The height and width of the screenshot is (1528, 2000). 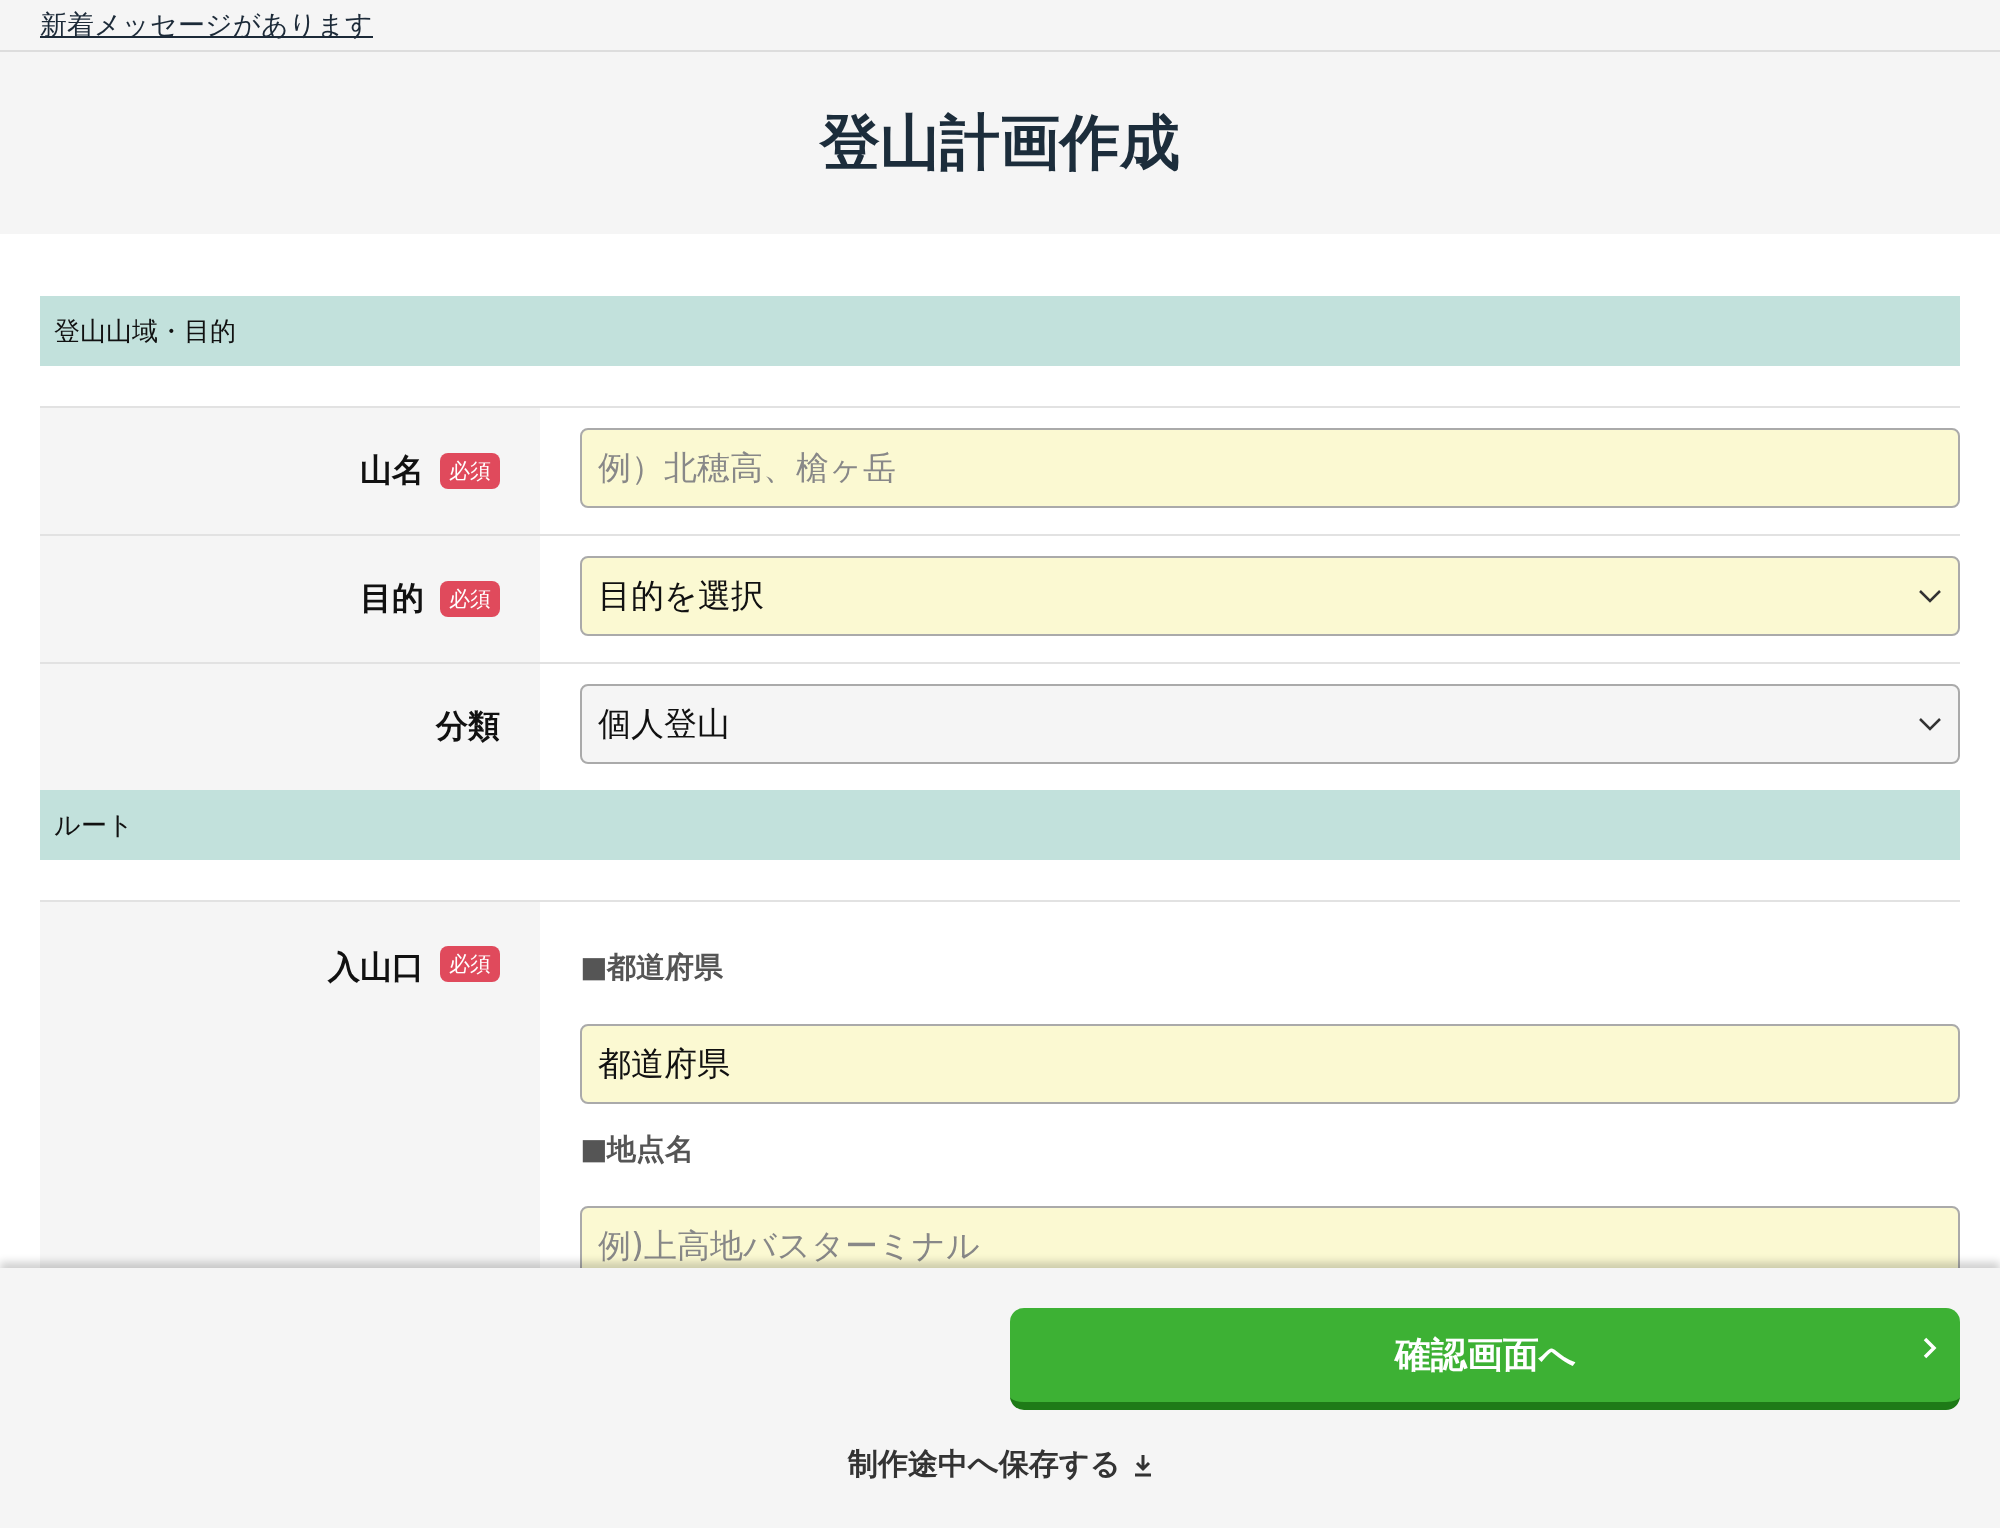 I want to click on section-header: 登山山域・目的, so click(x=1000, y=331).